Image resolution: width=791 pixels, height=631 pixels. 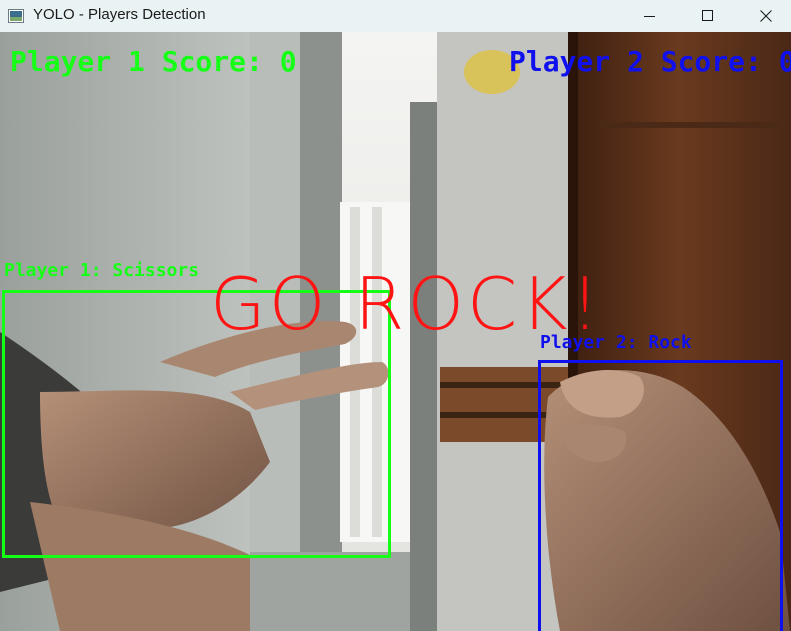 What do you see at coordinates (119, 14) in the screenshot?
I see `window-title: YOLO - Players Detection` at bounding box center [119, 14].